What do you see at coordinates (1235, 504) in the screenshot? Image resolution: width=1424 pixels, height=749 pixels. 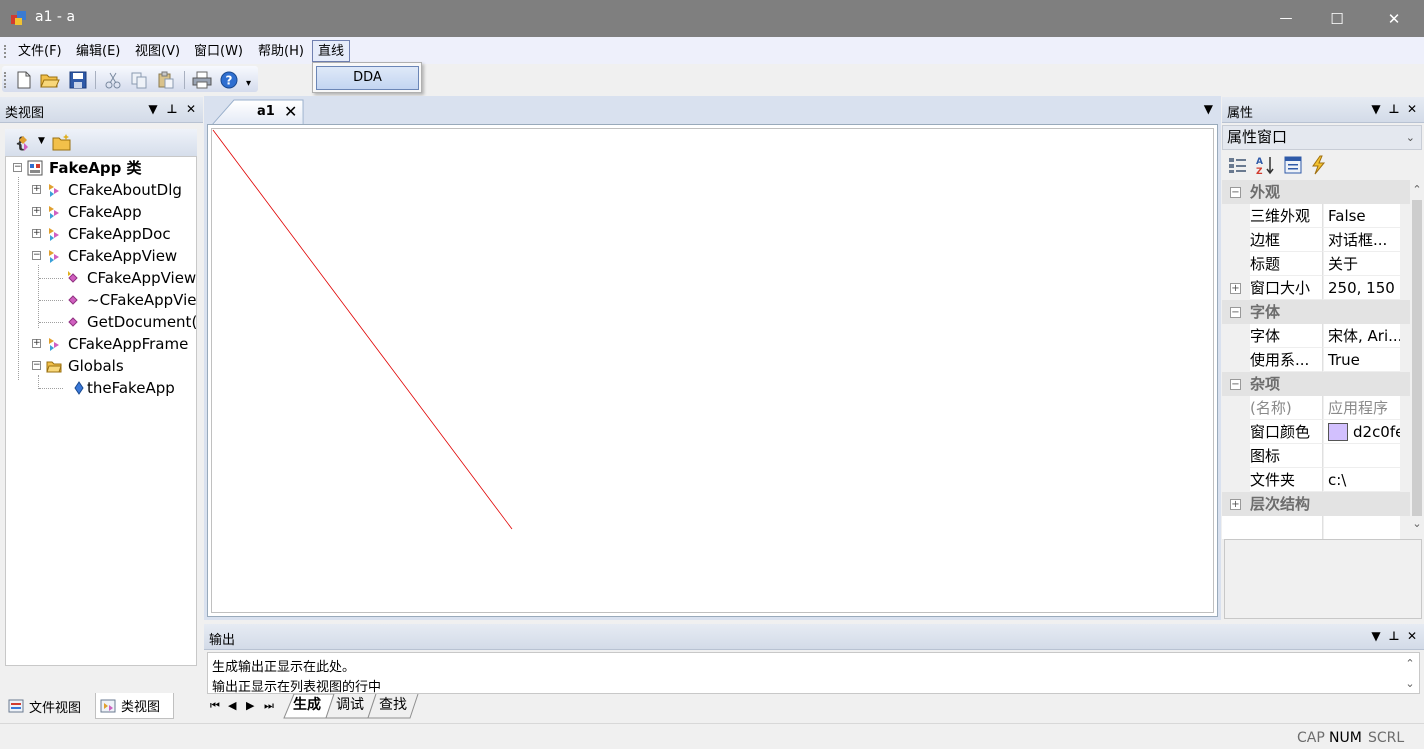 I see `category-expander: +` at bounding box center [1235, 504].